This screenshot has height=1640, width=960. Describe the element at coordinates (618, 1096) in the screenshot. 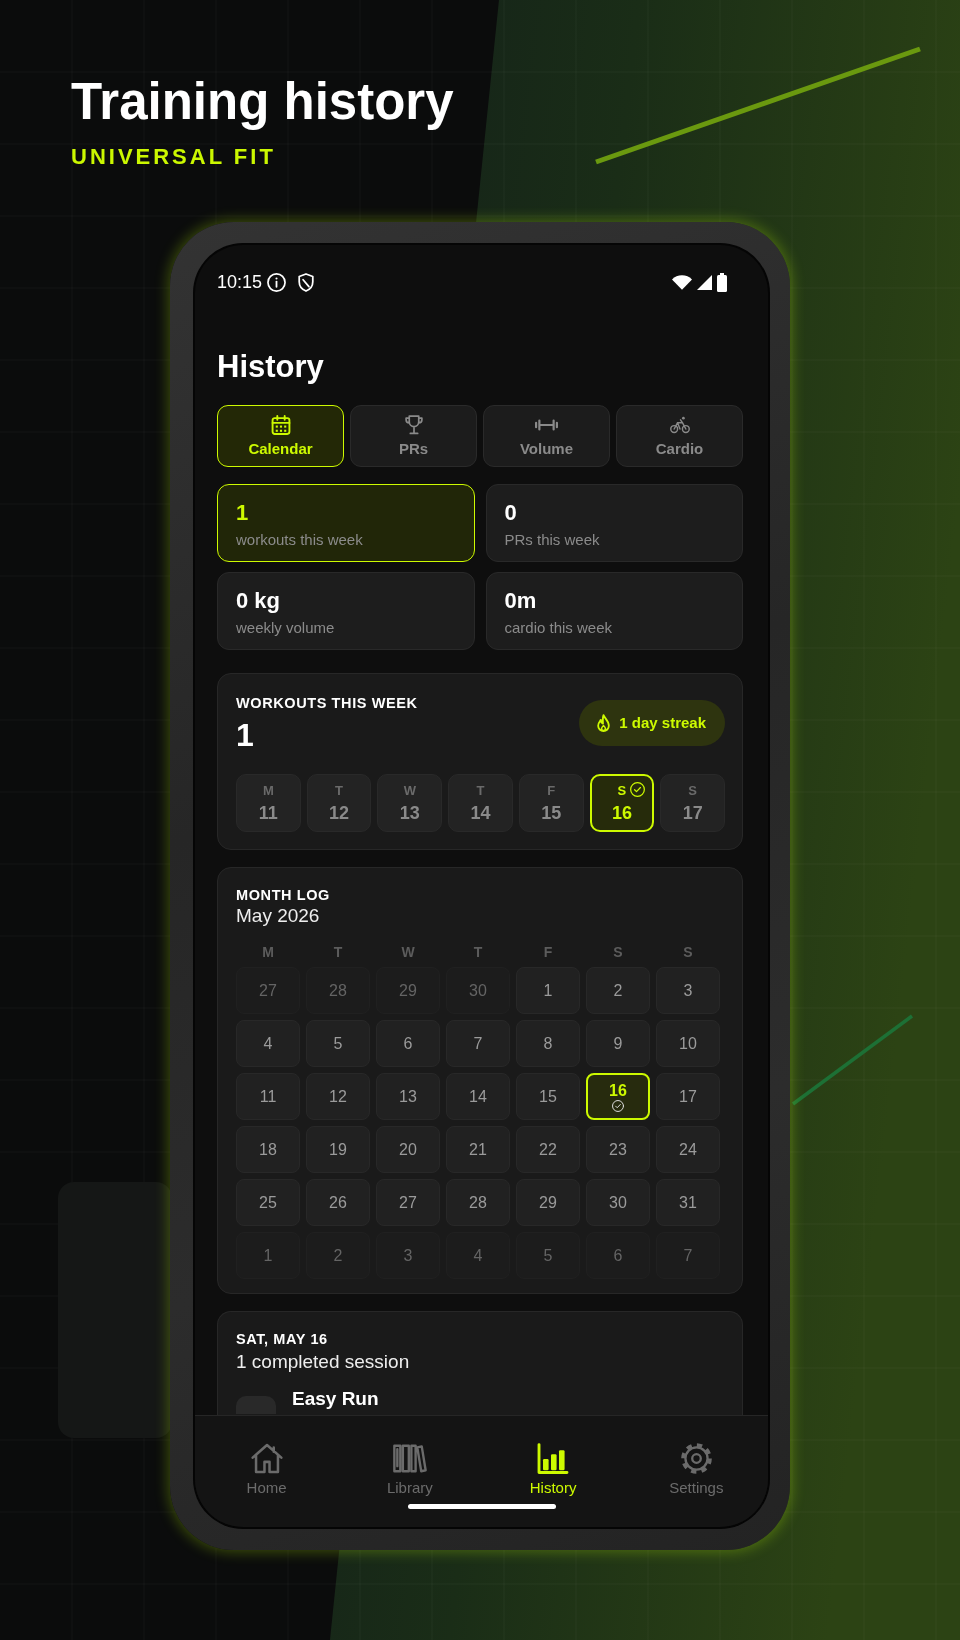

I see `calendar-day: 16` at that location.